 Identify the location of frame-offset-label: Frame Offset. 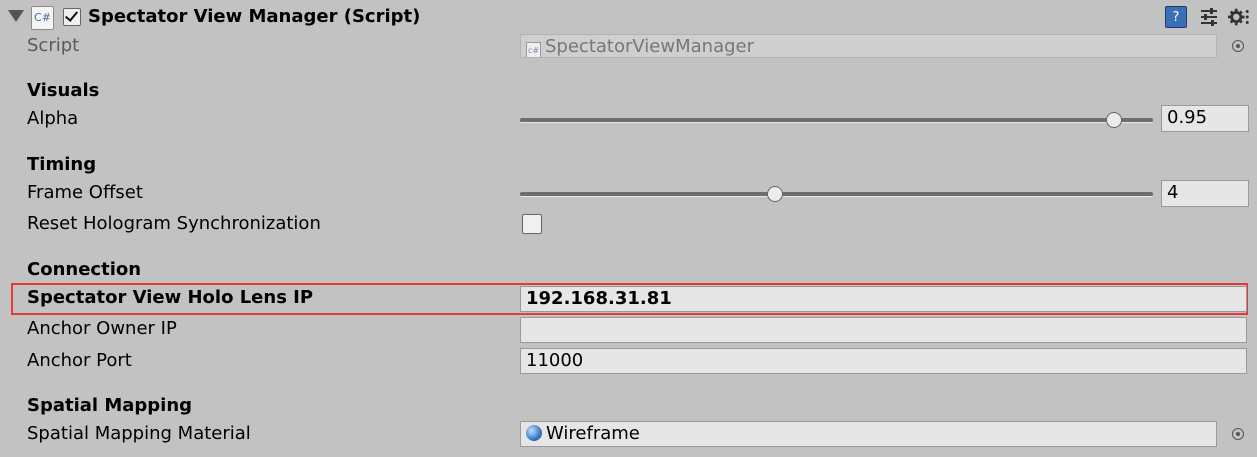
(85, 192).